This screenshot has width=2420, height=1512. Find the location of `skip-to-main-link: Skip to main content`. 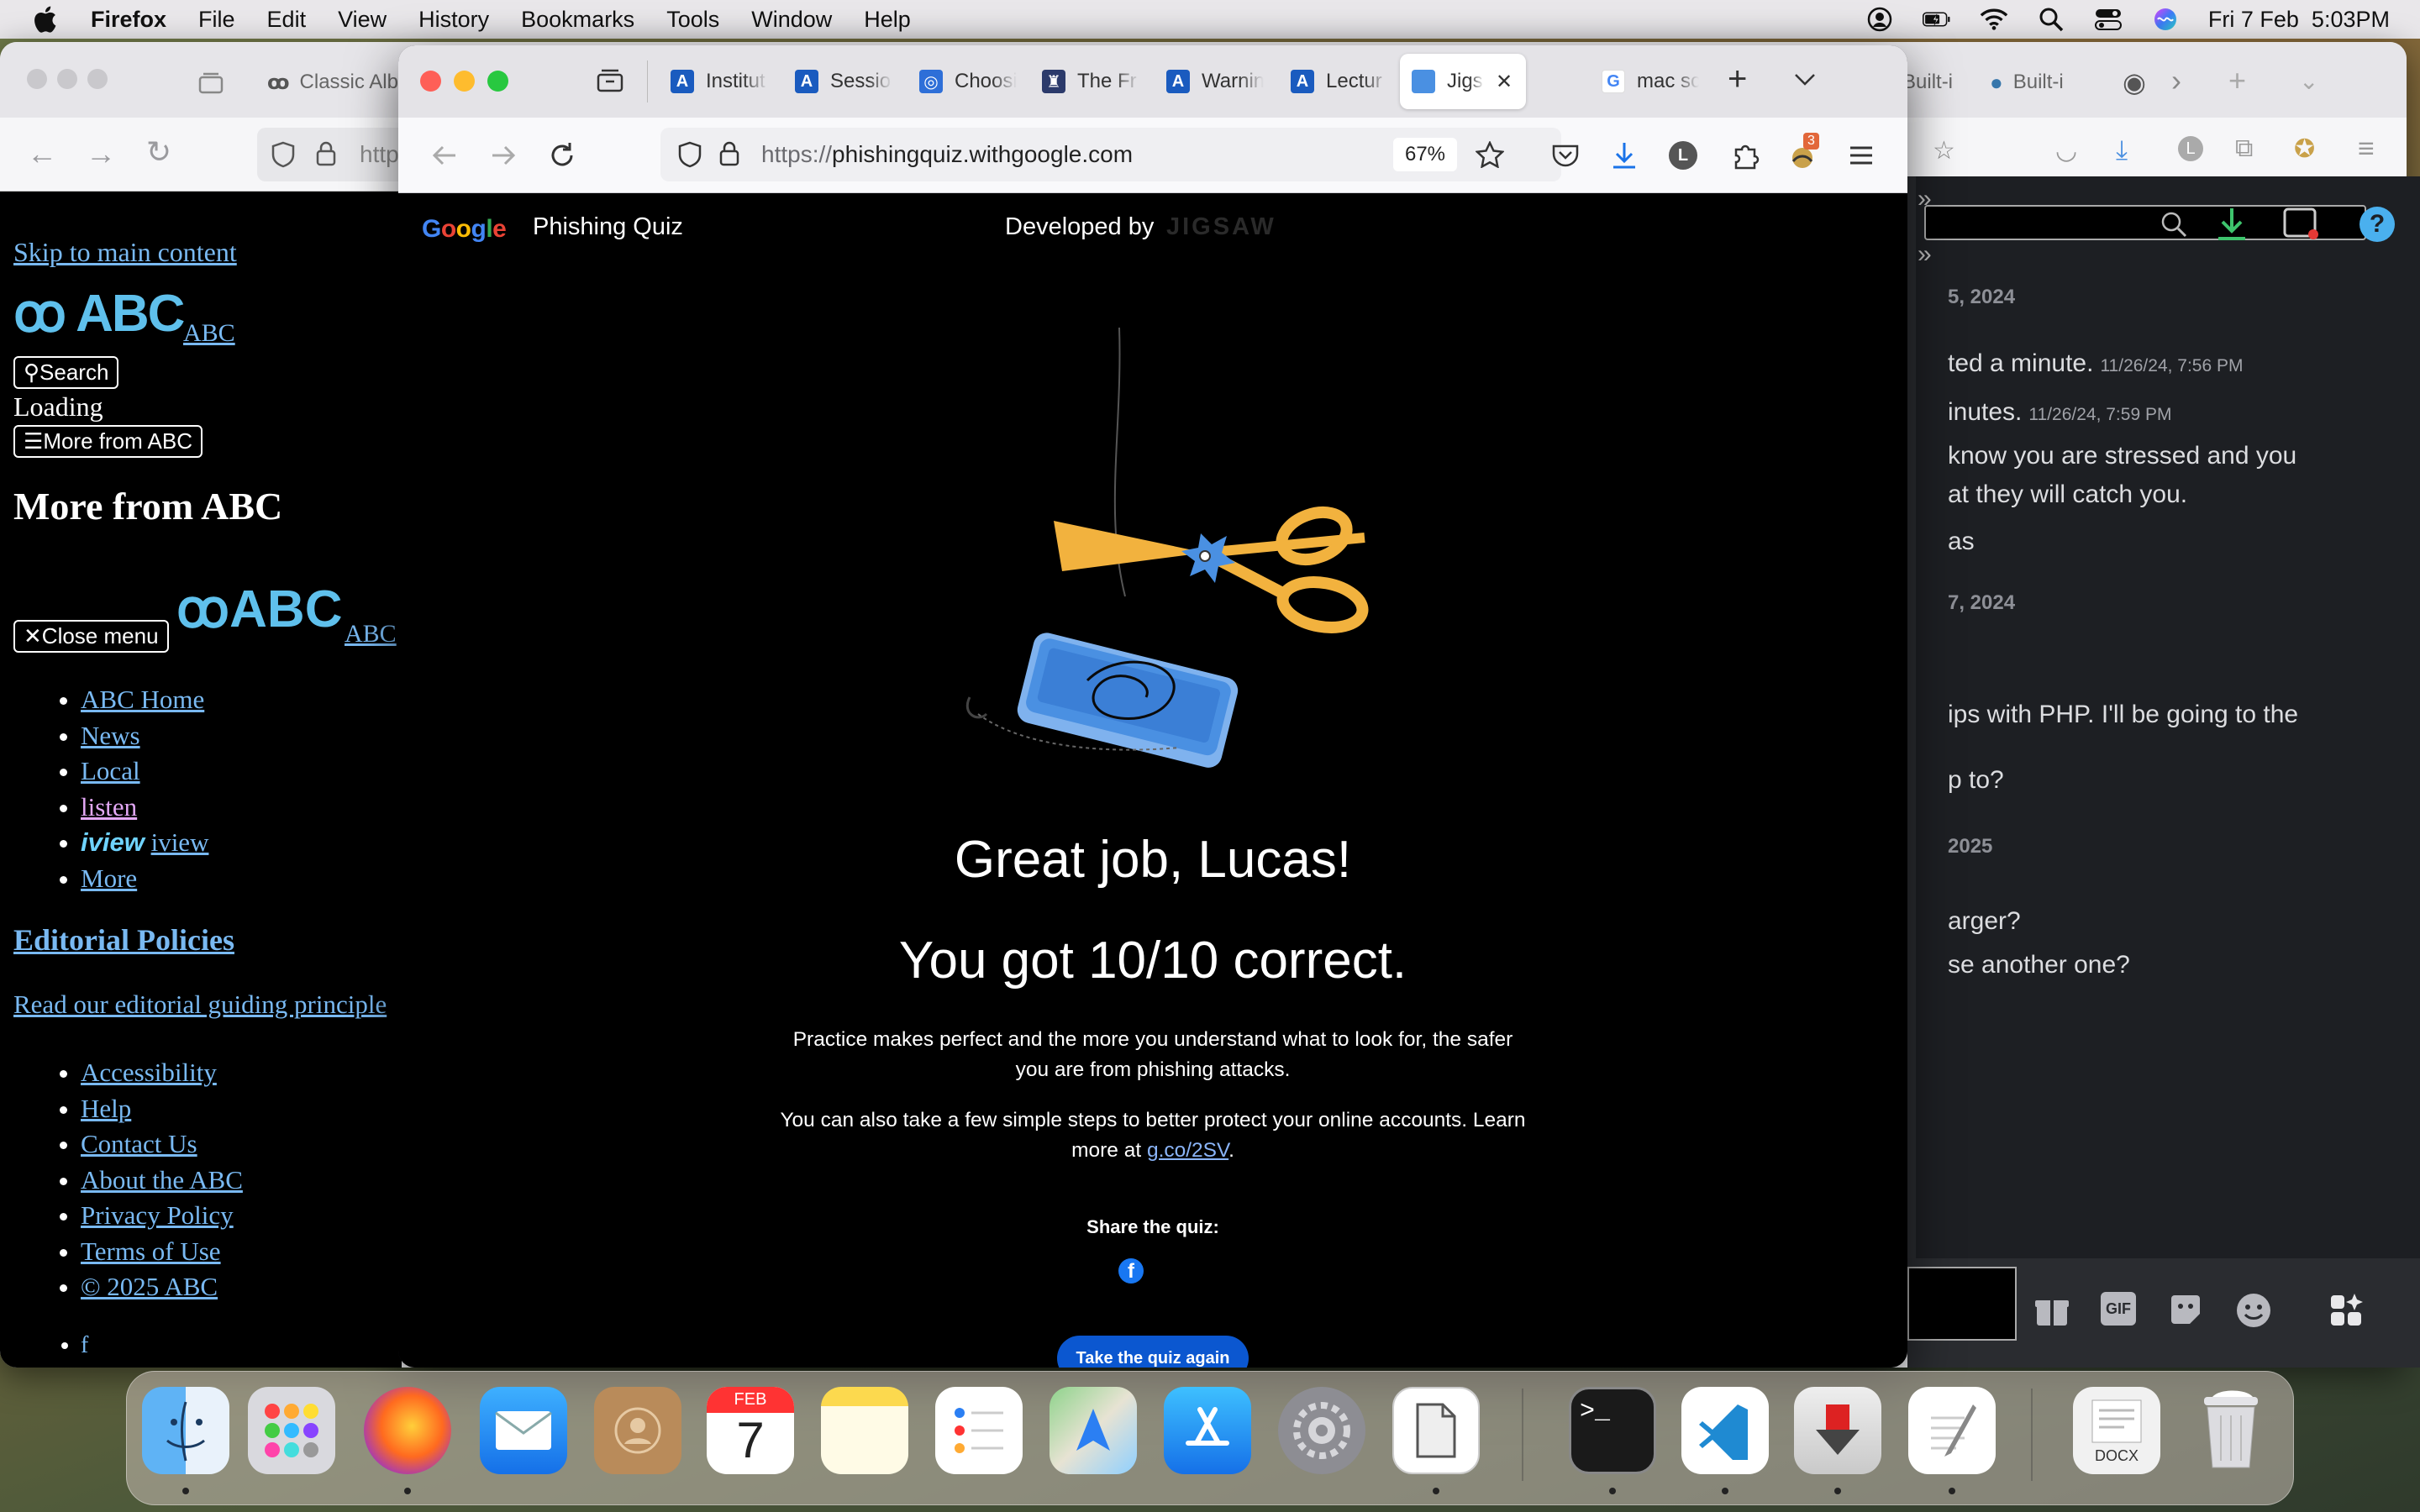

skip-to-main-link: Skip to main content is located at coordinates (125, 252).